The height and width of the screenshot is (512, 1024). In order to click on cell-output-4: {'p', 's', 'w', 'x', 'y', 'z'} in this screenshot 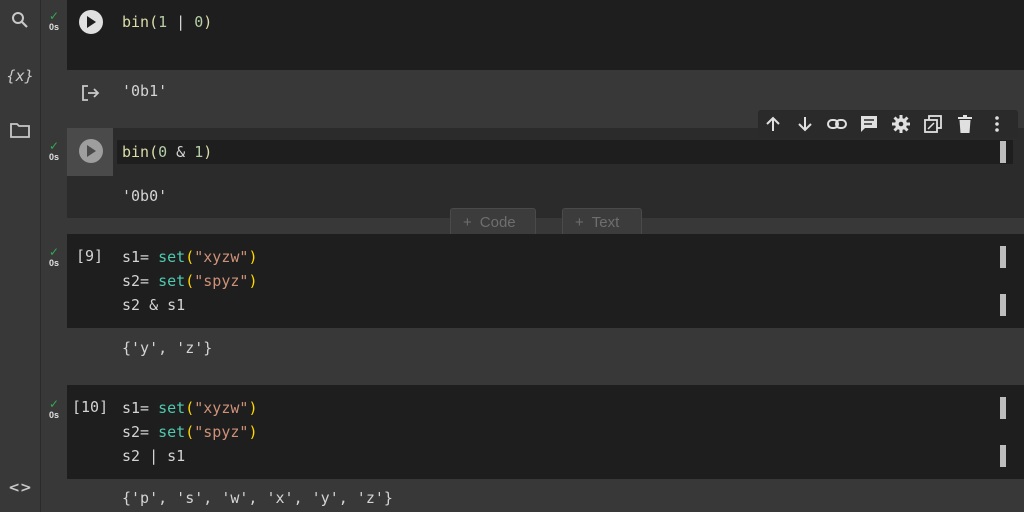, I will do `click(545, 495)`.